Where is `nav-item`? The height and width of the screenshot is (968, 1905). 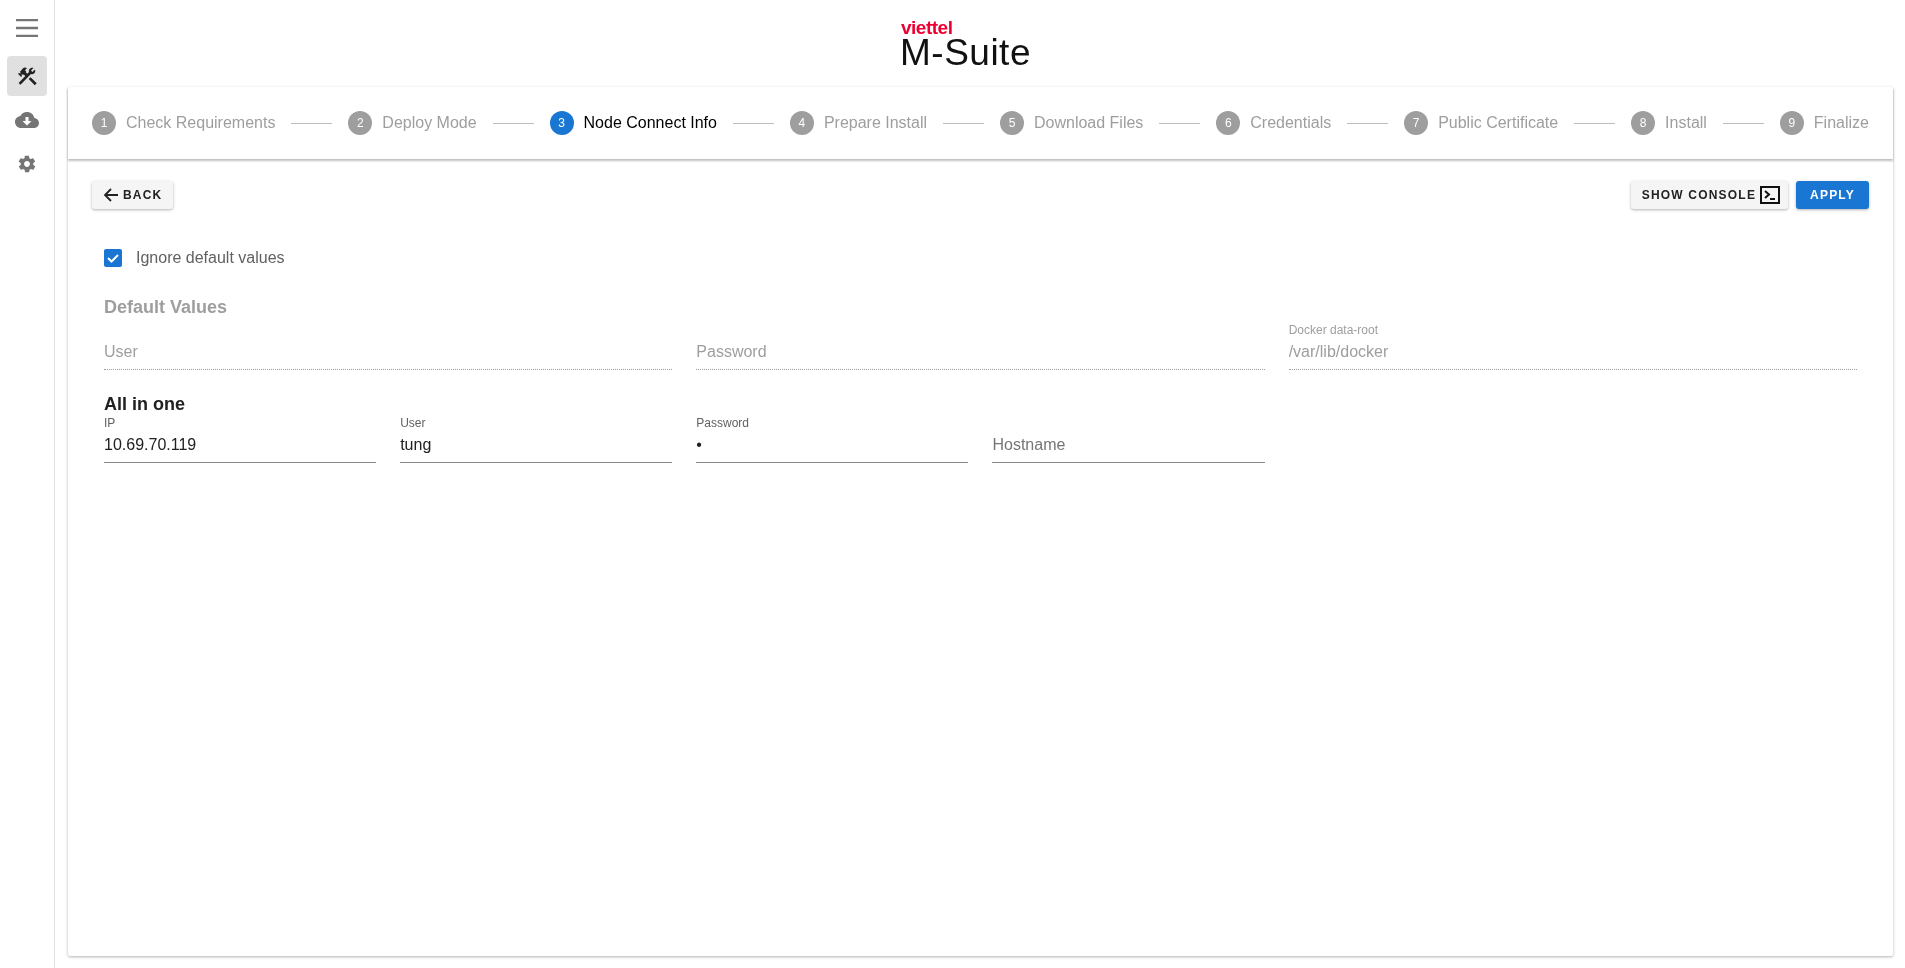 nav-item is located at coordinates (27, 76).